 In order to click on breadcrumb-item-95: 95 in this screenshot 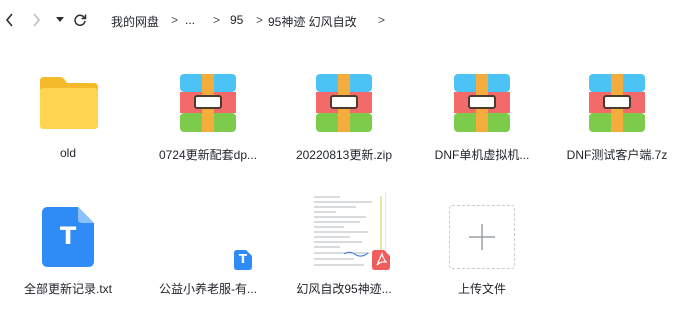, I will do `click(236, 20)`.